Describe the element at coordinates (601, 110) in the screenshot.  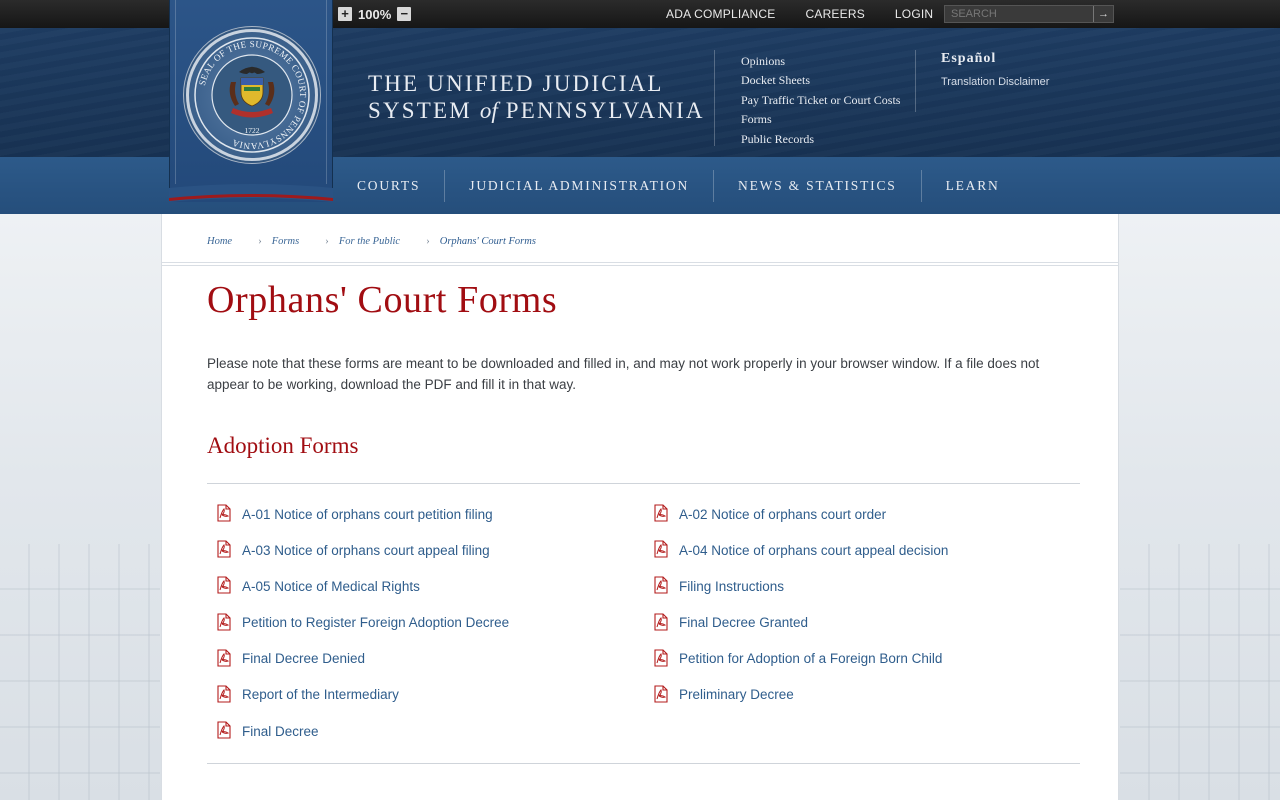
I see `site-title-pennsylvania: PENNSYLVANIA` at that location.